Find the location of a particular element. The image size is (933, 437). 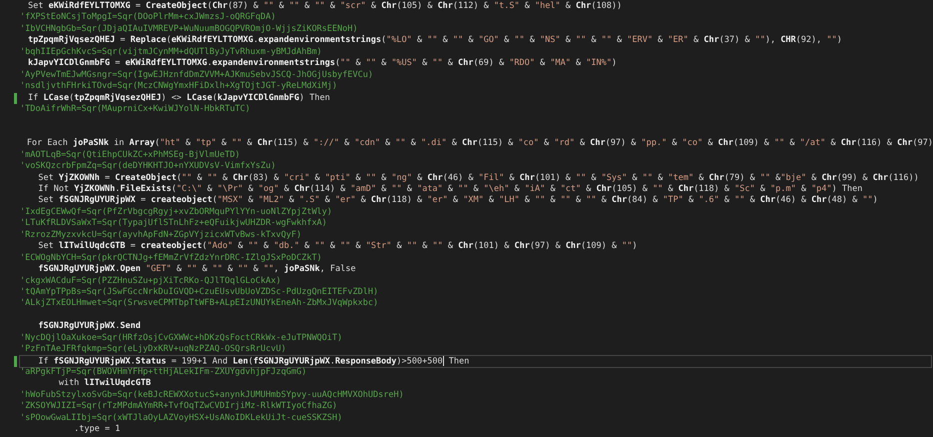

code-comment: 'nsdljvthFHrkiTOvd=Sqr(MczCNWgYmxHFiDxlh+XgTOjtJGT-yReLMdXiMj) is located at coordinates (179, 86).